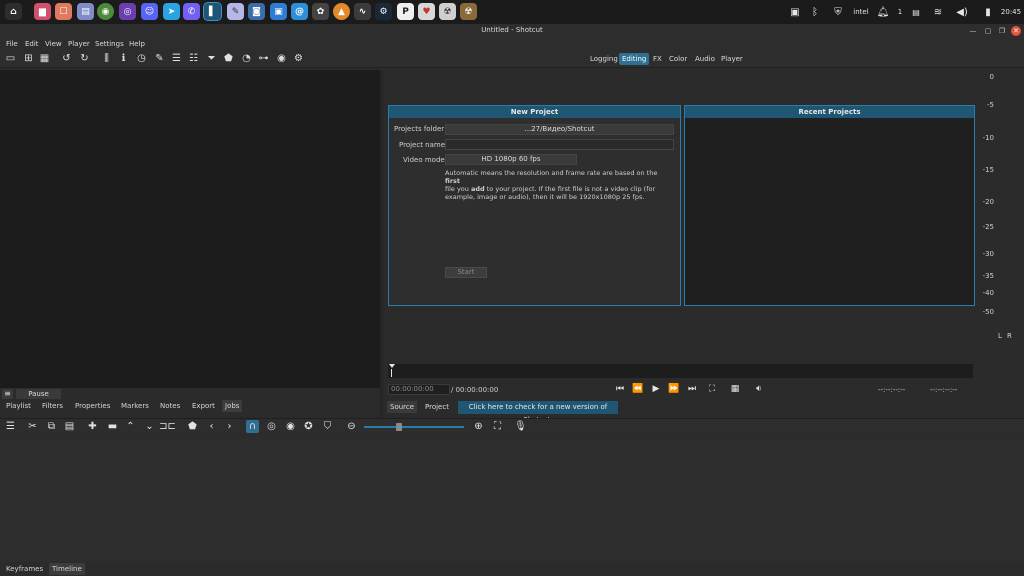 The height and width of the screenshot is (576, 1024). What do you see at coordinates (759, 389) in the screenshot?
I see `volume-control-icon: 🔉︎` at bounding box center [759, 389].